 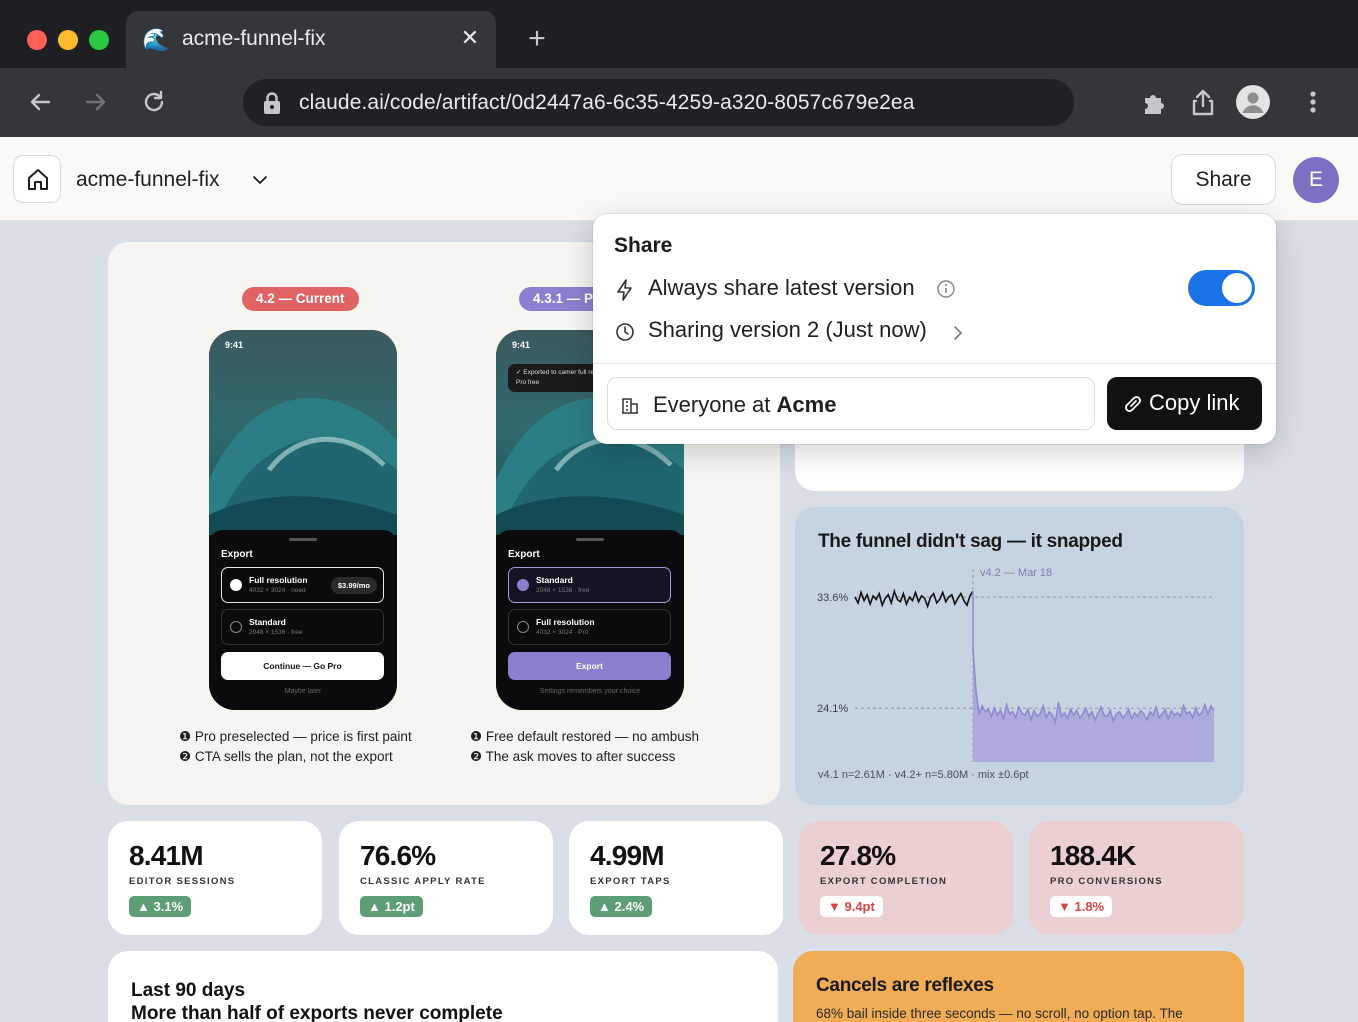 I want to click on extensions-puzzle-icon, so click(x=1155, y=102).